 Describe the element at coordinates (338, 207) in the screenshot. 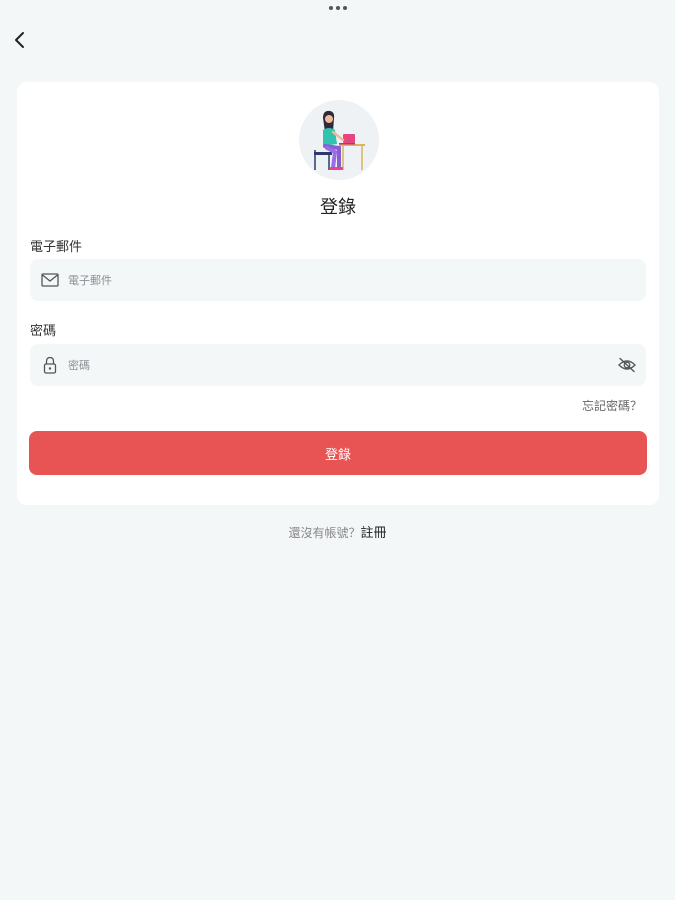

I see `page-title: 登錄` at that location.